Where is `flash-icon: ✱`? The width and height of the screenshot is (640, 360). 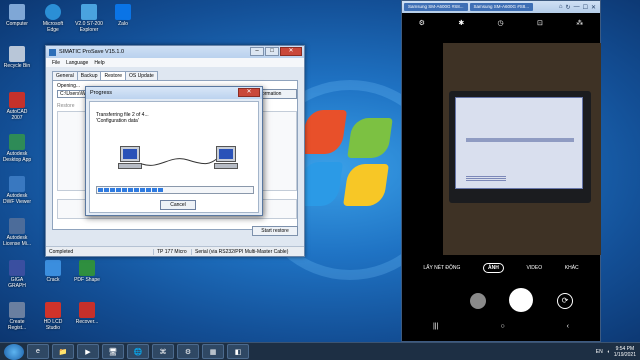
flash-icon: ✱ is located at coordinates (461, 23).